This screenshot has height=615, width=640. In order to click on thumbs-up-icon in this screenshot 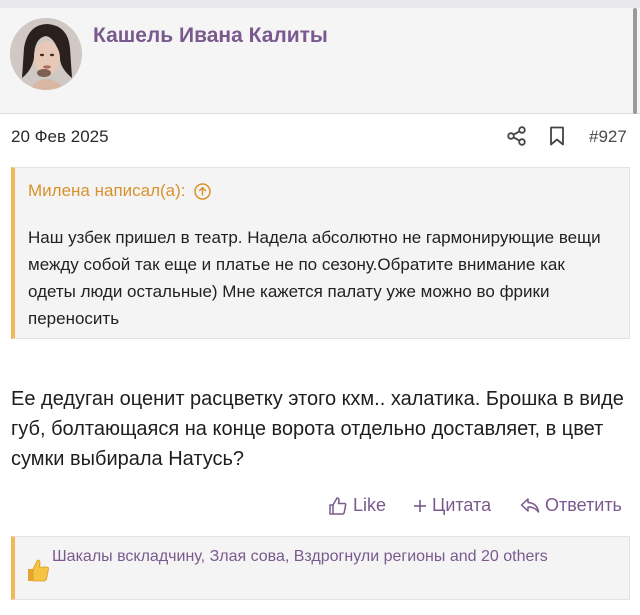, I will do `click(338, 505)`.